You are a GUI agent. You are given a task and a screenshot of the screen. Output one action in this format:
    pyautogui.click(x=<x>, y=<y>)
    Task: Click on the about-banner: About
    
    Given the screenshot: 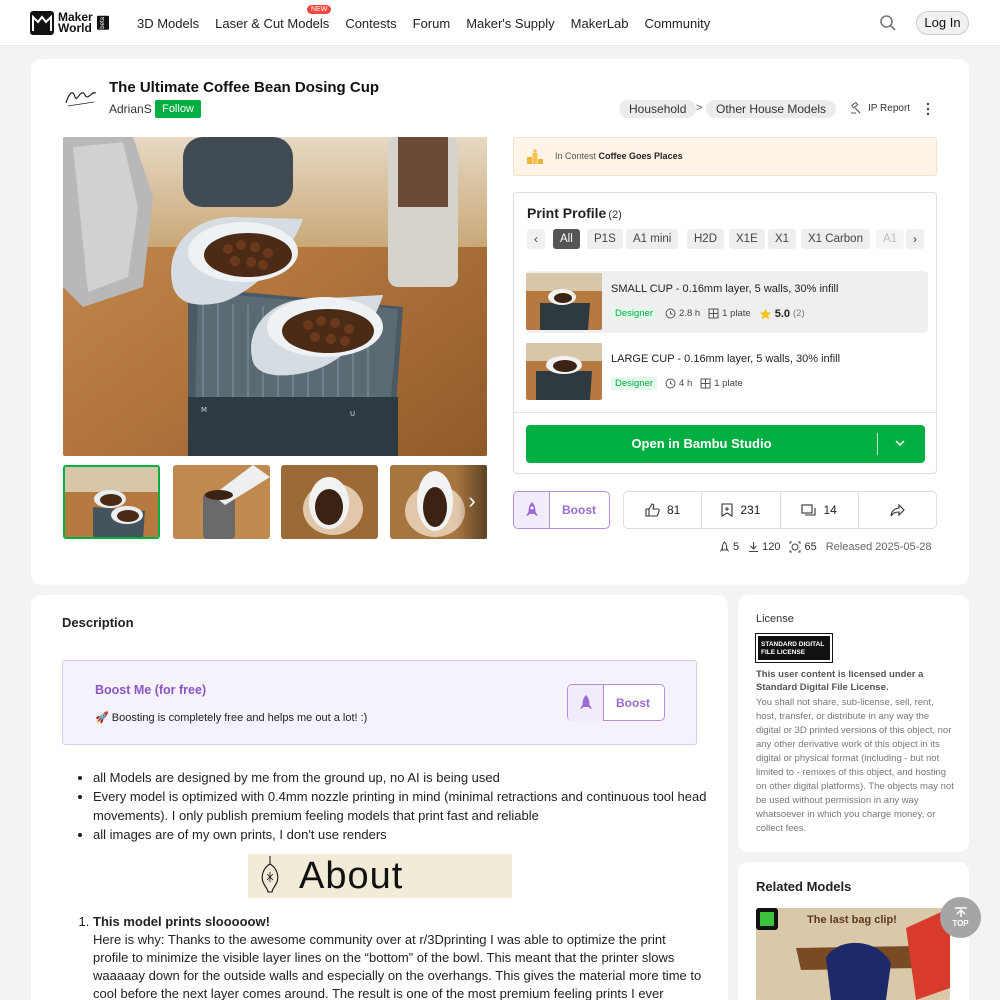 What is the action you would take?
    pyautogui.click(x=380, y=876)
    